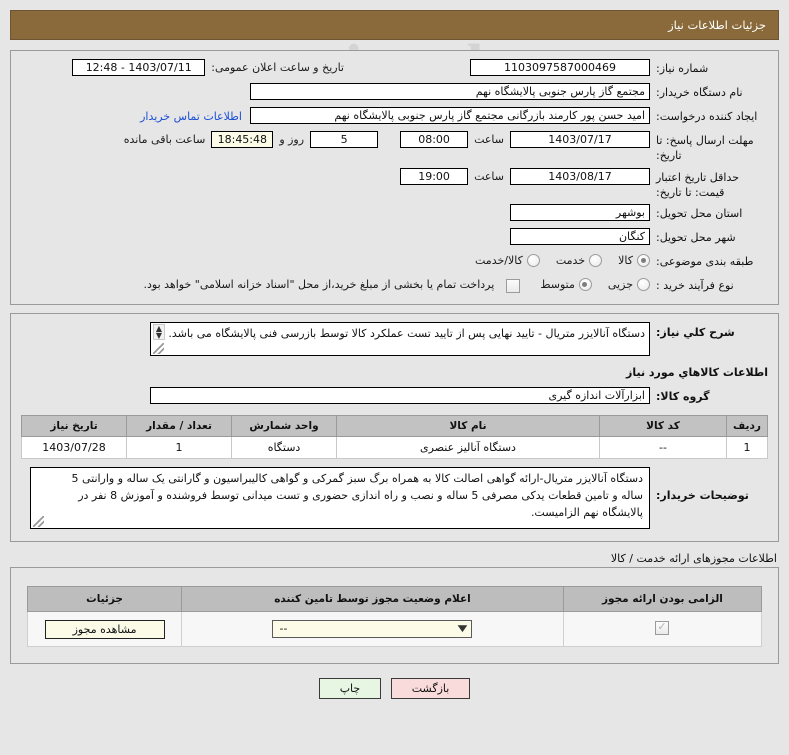 This screenshot has height=755, width=789. I want to click on goods-col-unit: واحد شمارش, so click(284, 426).